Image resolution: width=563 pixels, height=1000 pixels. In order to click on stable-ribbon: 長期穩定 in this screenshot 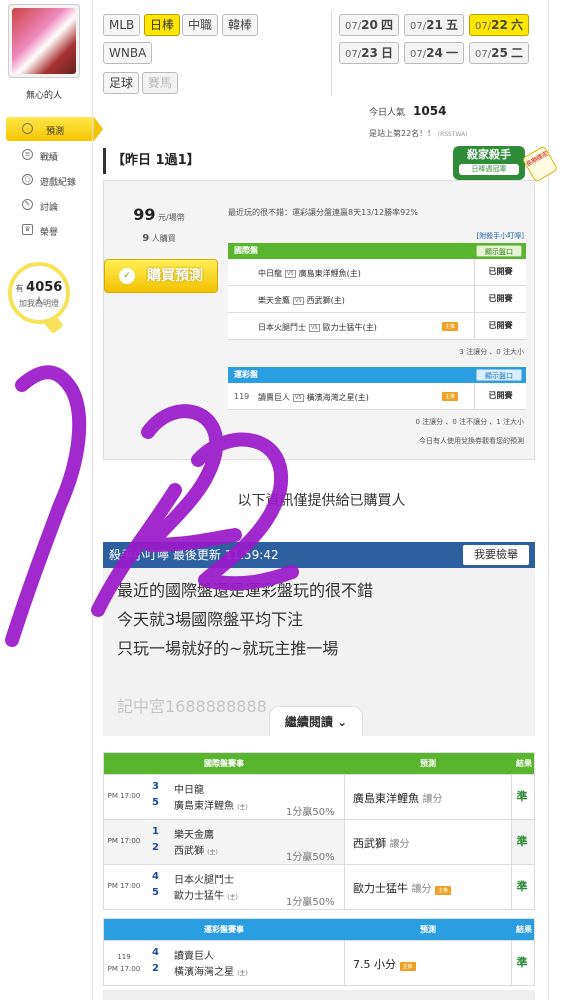, I will do `click(540, 164)`.